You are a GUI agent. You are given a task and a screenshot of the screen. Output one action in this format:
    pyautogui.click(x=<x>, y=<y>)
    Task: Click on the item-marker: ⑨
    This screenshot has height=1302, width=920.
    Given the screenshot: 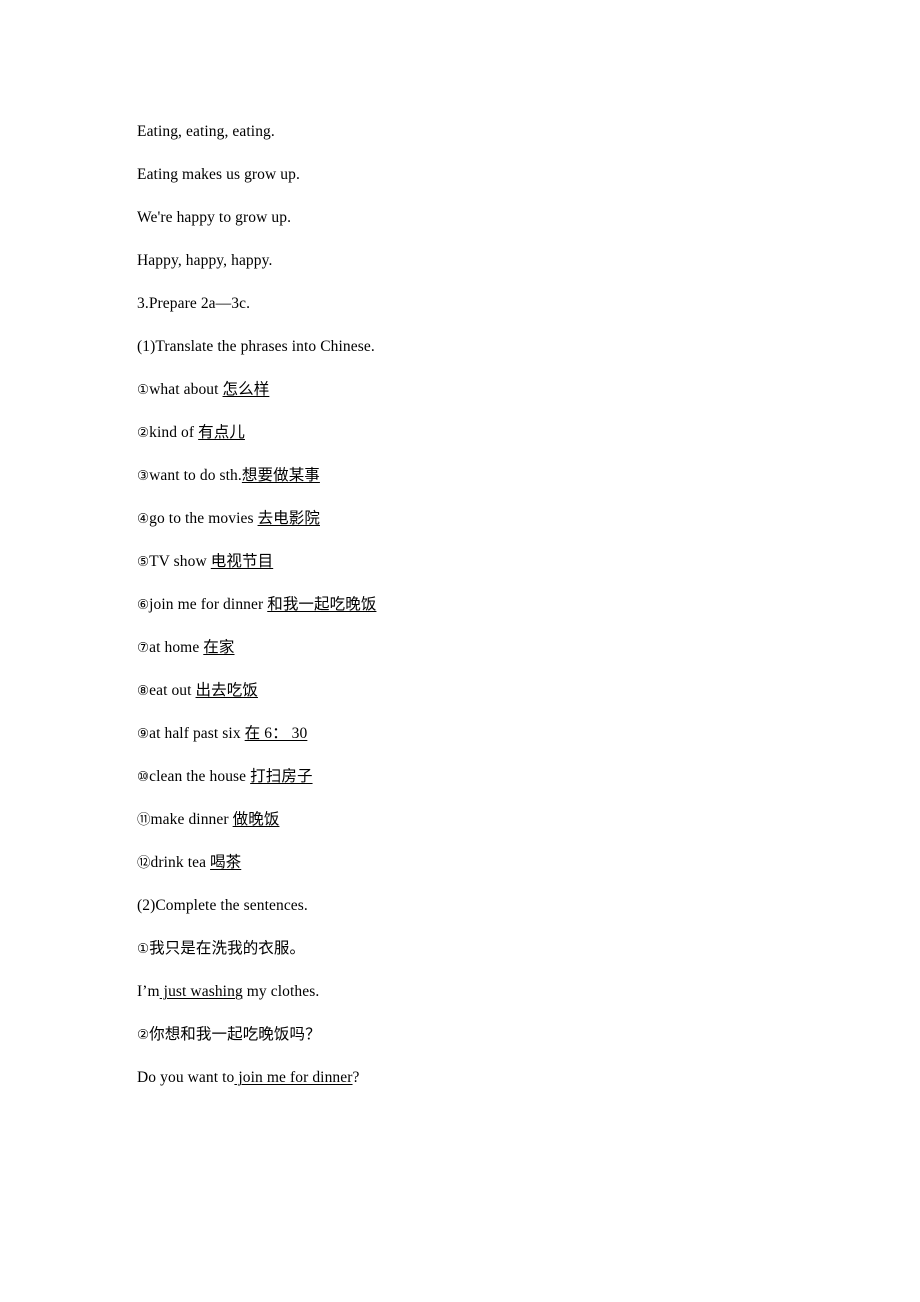 What is the action you would take?
    pyautogui.click(x=143, y=734)
    